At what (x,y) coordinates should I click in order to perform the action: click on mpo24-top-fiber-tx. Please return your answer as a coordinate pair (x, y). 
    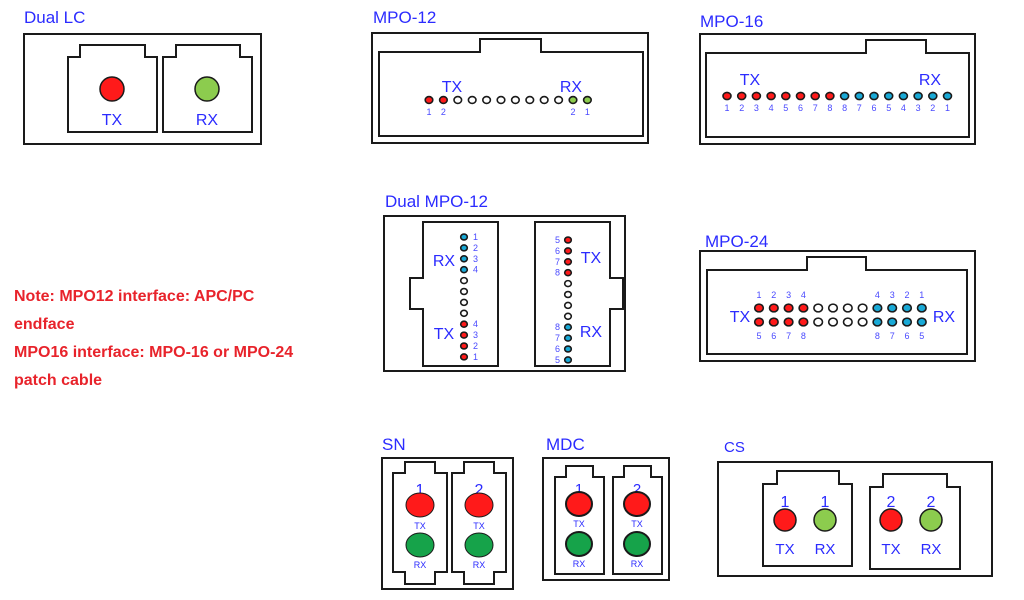
    Looking at the image, I should click on (788, 308).